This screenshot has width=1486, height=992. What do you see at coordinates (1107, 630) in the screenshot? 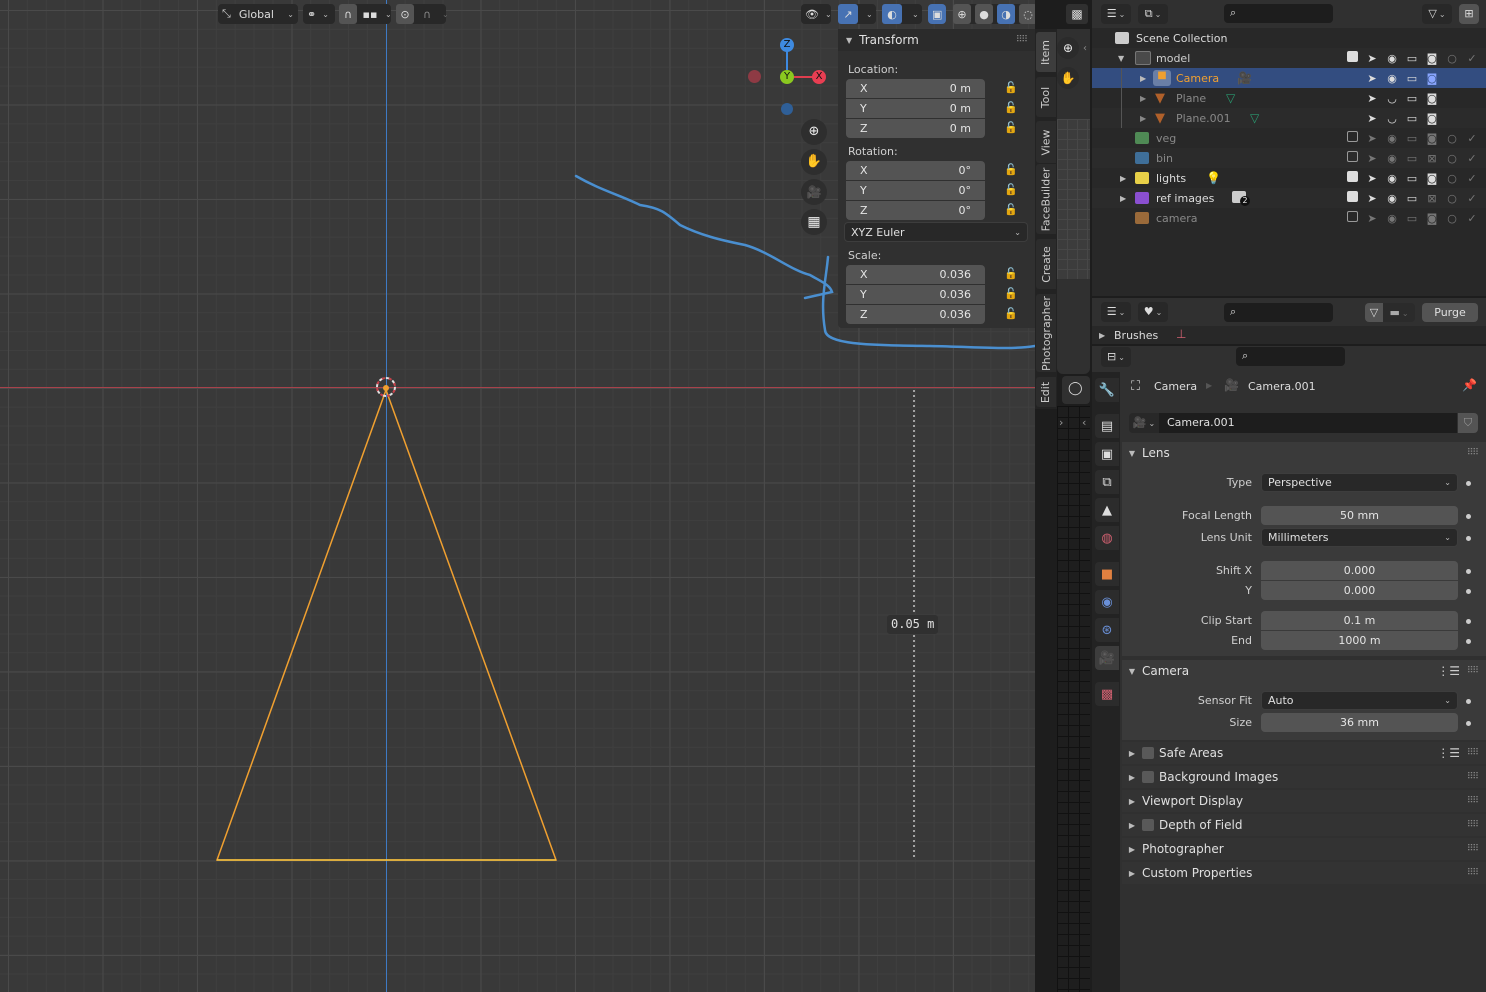
I see `constraints-tab: ⊛` at bounding box center [1107, 630].